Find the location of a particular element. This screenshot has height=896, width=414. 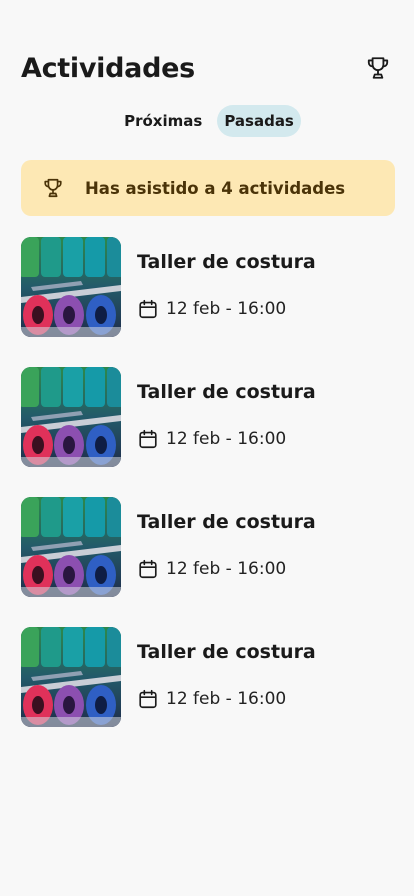

tabs: Próximas Pasadas is located at coordinates (207, 121).